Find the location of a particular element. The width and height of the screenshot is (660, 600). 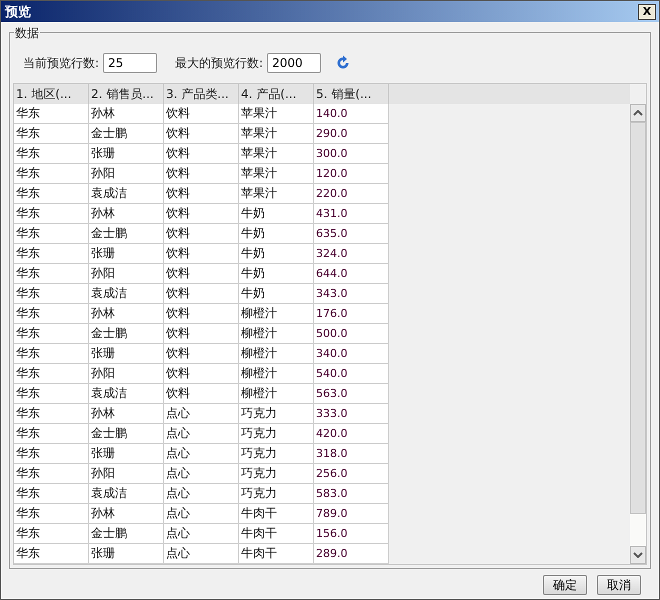

input-field: 25 is located at coordinates (130, 63).